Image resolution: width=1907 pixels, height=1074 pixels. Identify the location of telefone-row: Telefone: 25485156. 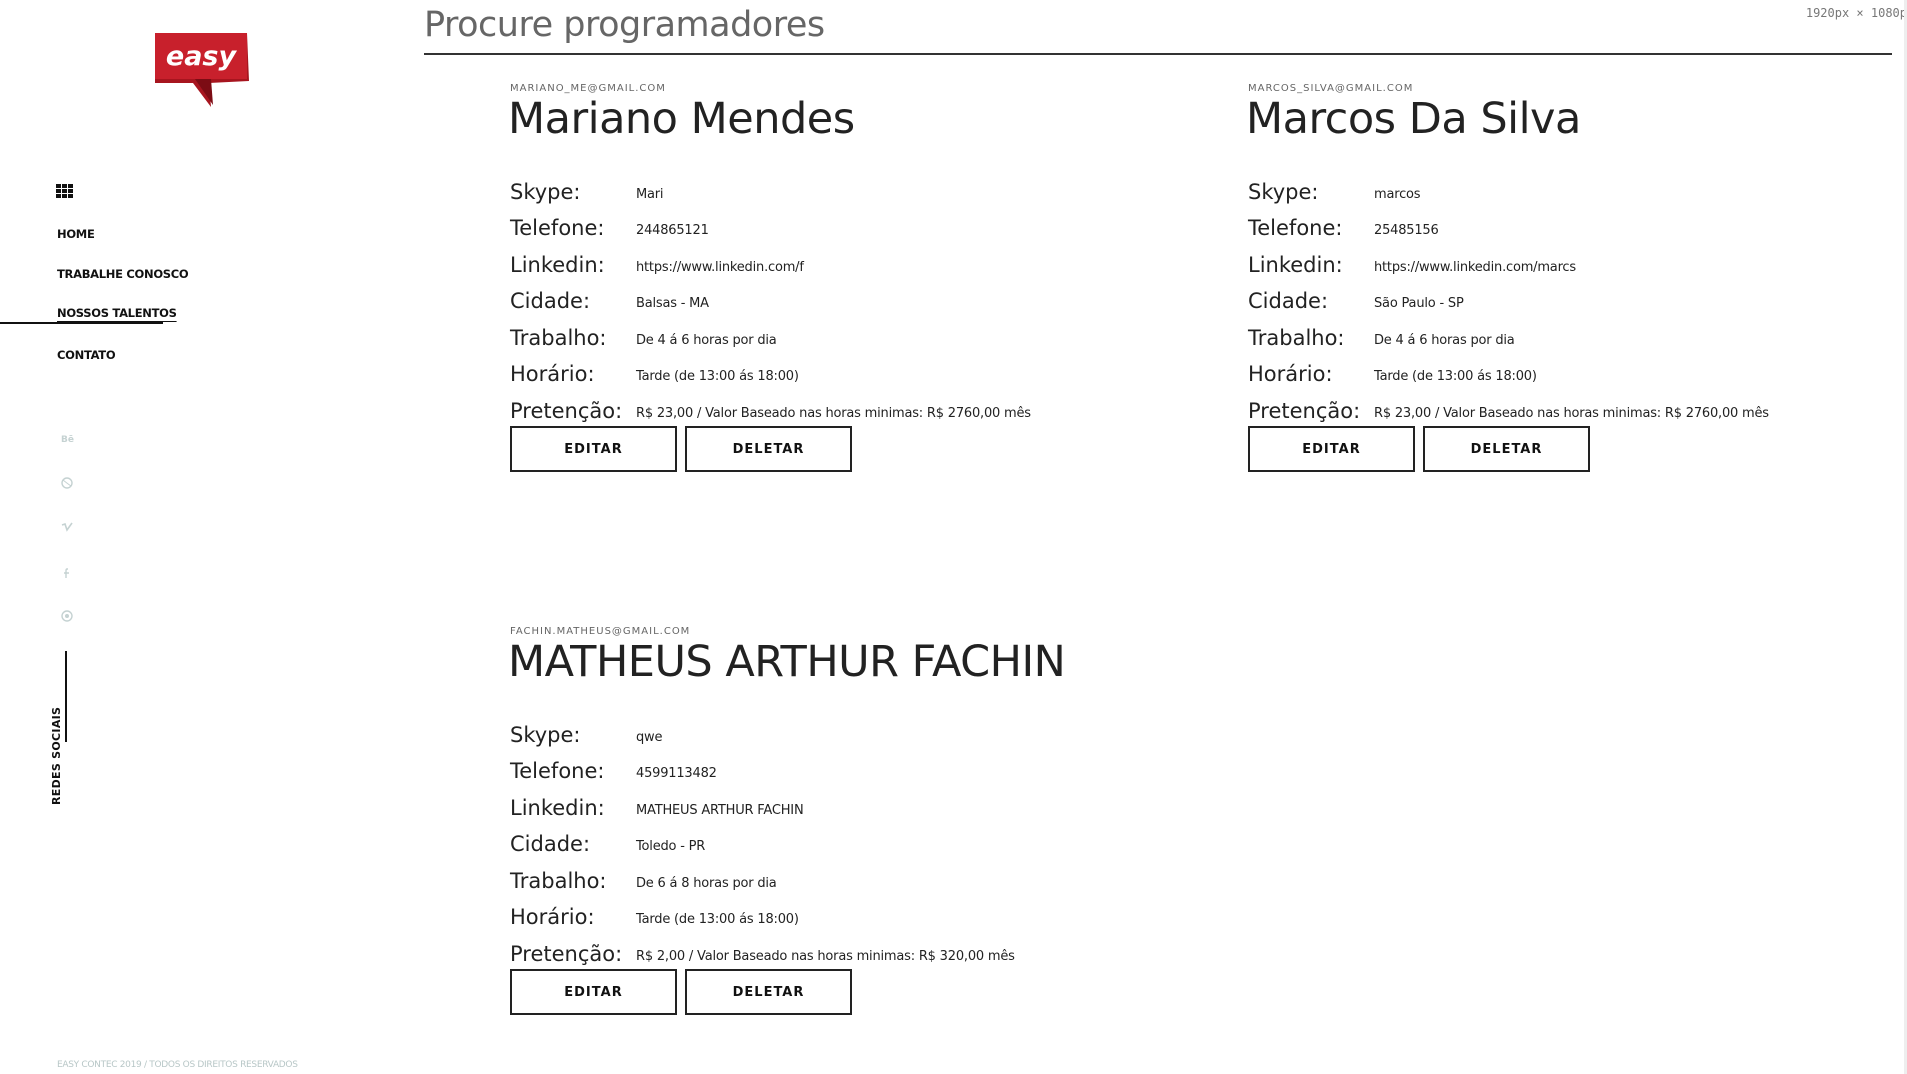
(1577, 231).